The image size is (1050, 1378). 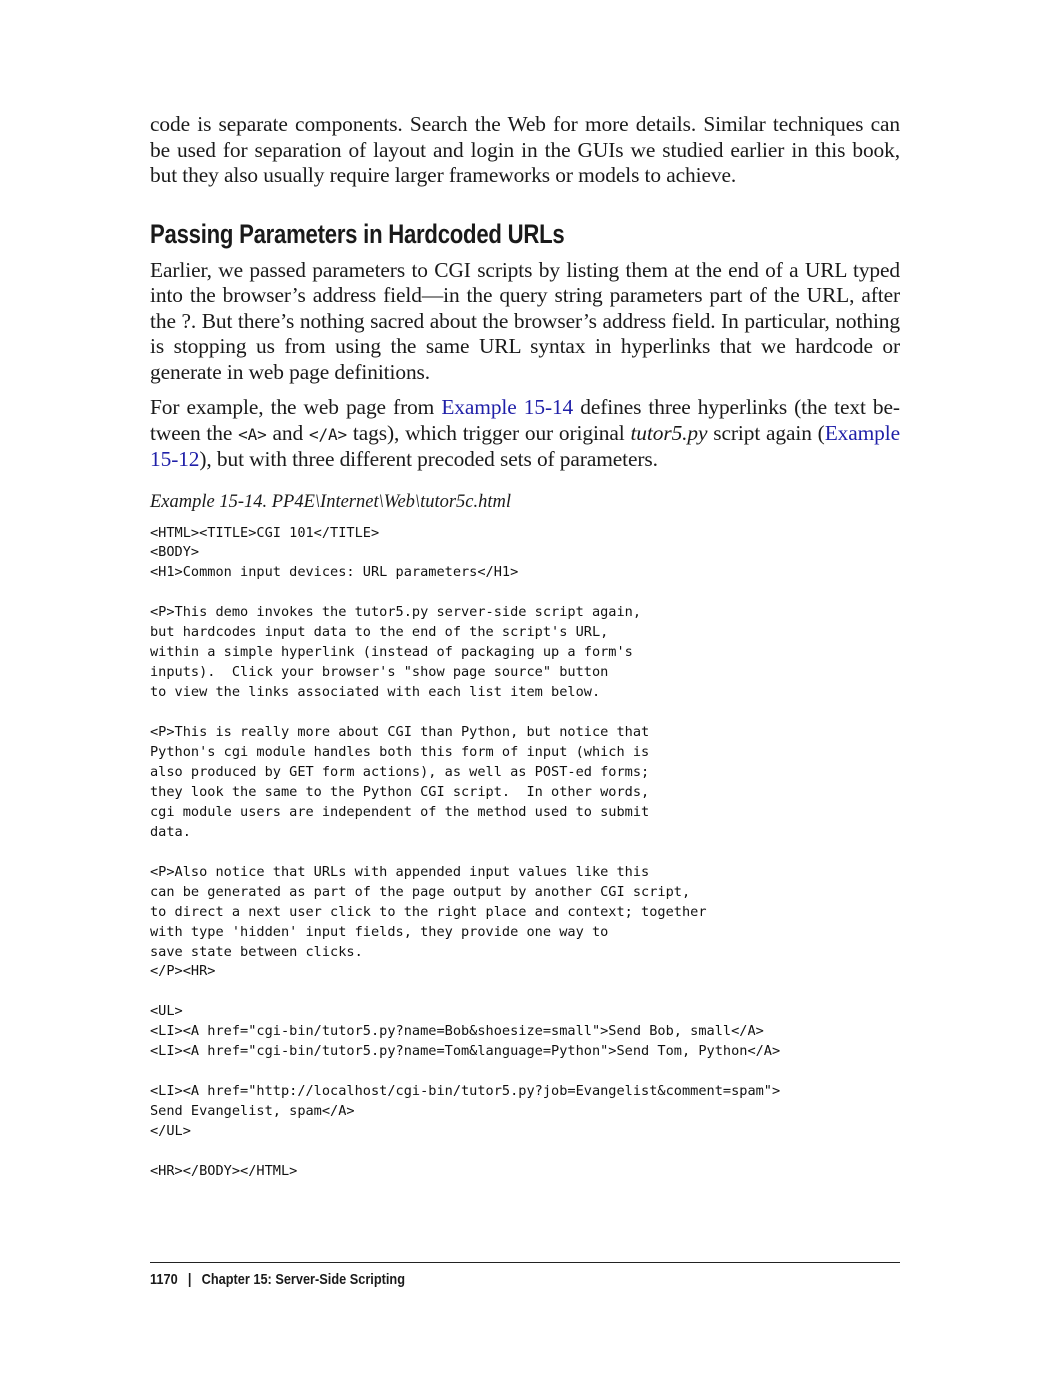 What do you see at coordinates (507, 407) in the screenshot?
I see `example-15-14-link: Example 15-14` at bounding box center [507, 407].